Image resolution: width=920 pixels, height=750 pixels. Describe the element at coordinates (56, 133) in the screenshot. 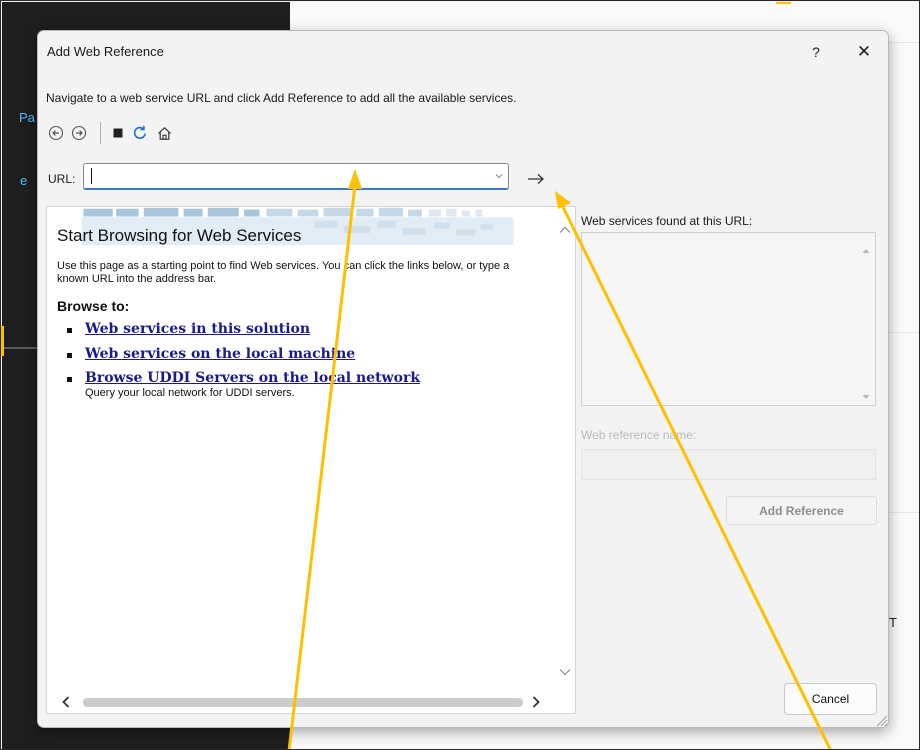

I see `back-icon` at that location.